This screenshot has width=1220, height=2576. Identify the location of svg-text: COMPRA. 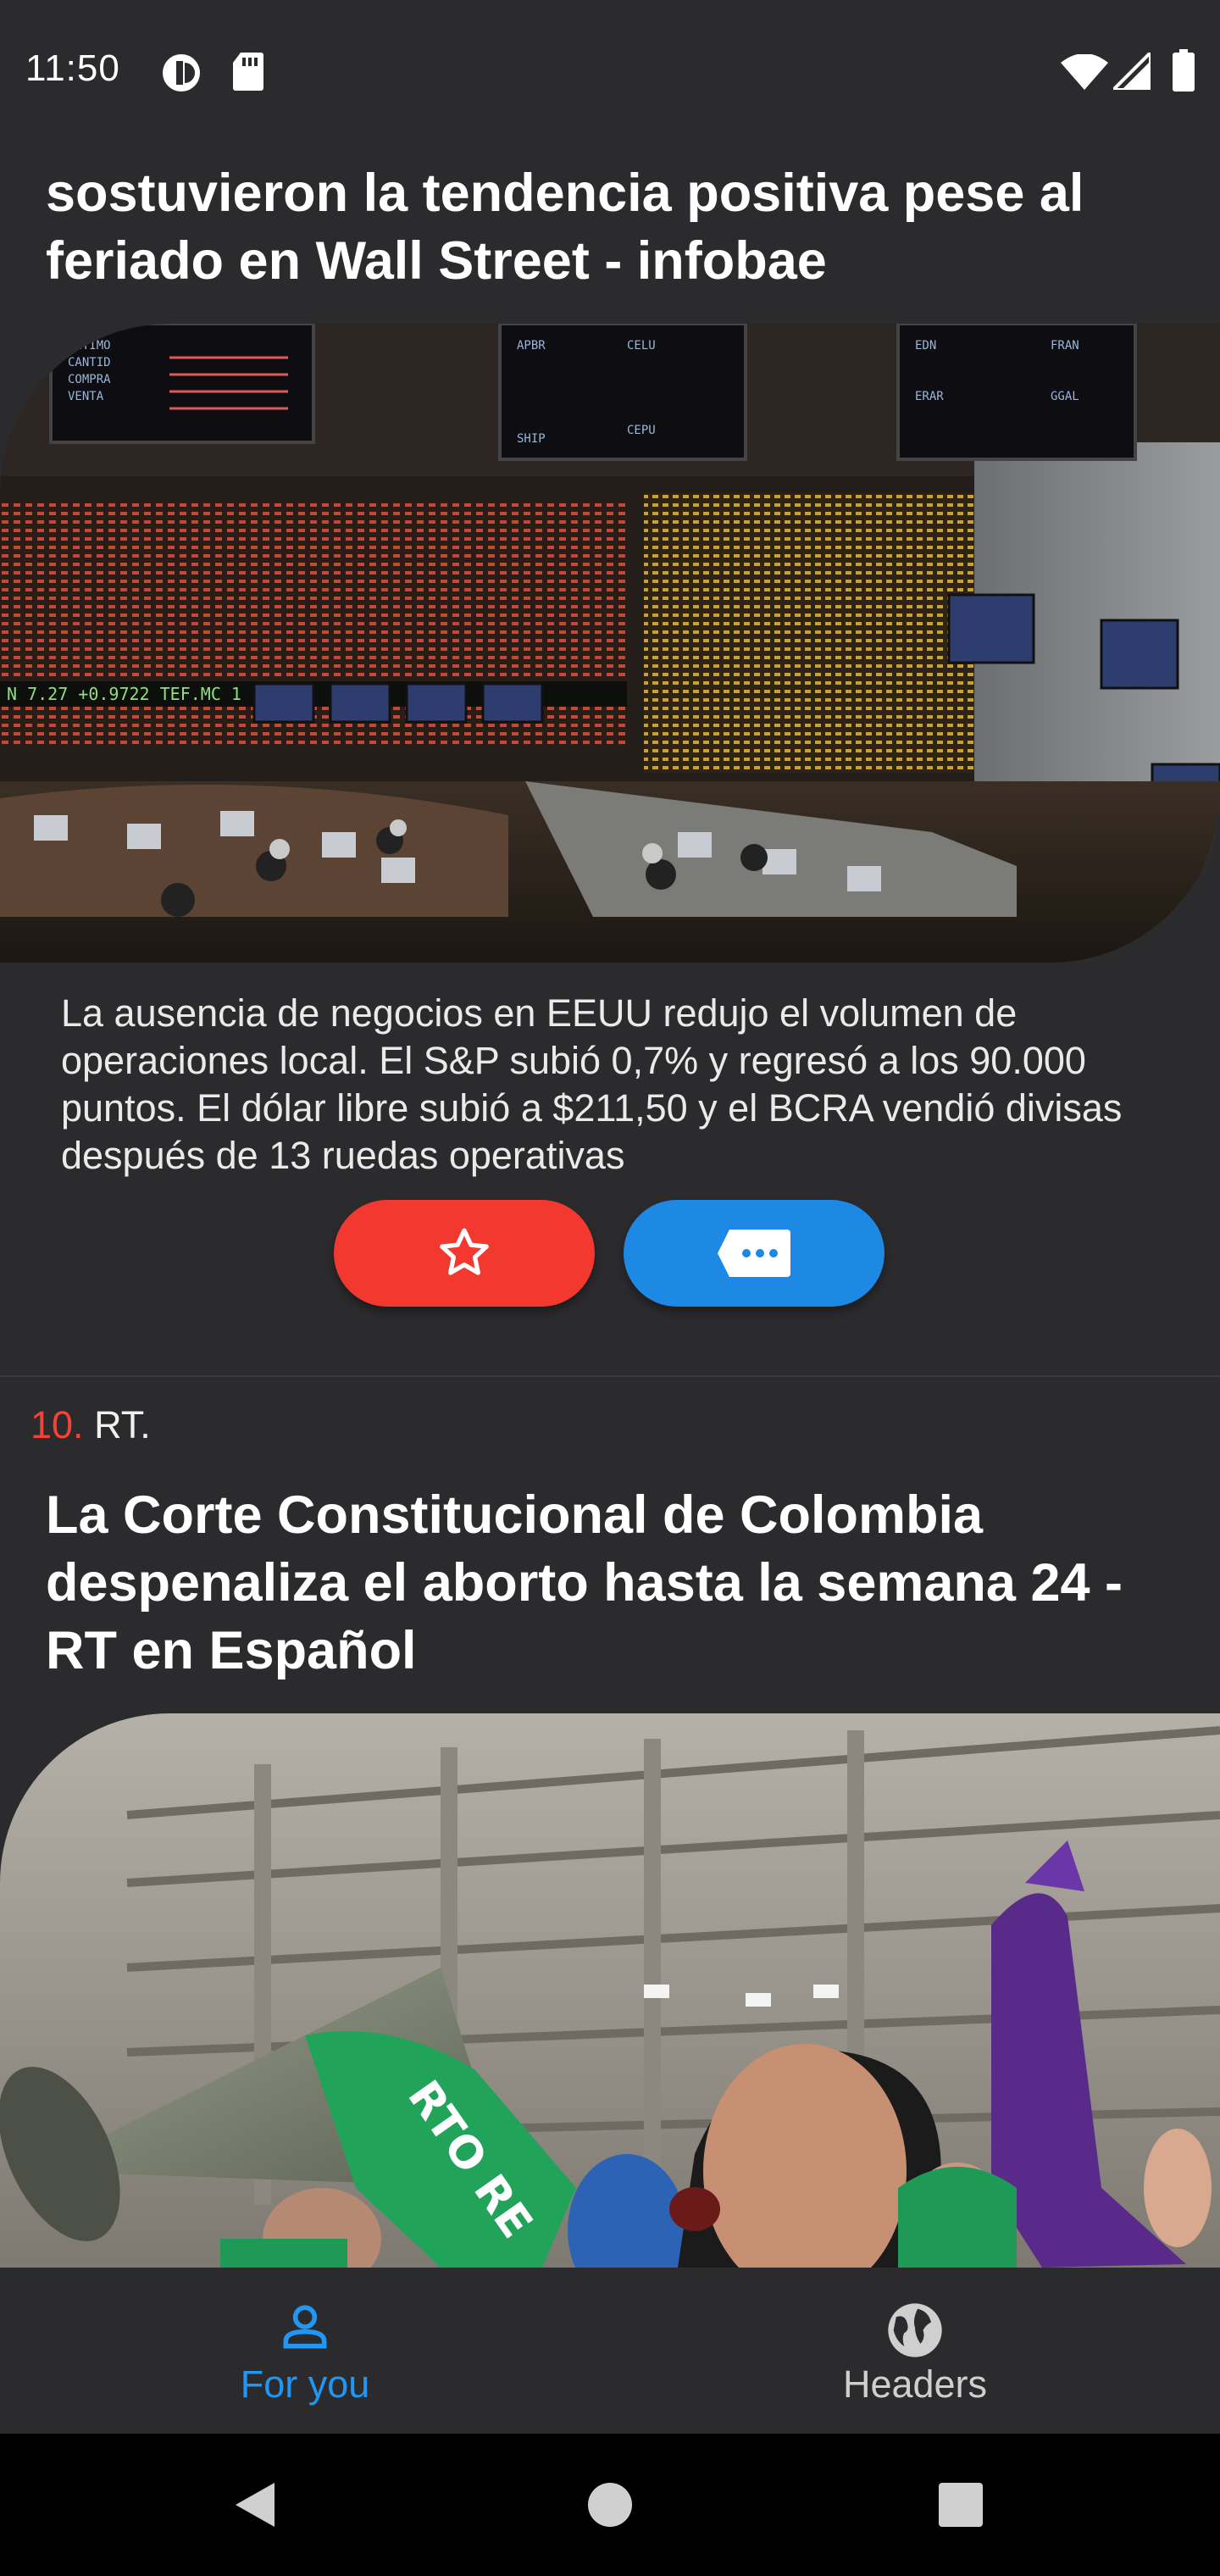
(89, 379).